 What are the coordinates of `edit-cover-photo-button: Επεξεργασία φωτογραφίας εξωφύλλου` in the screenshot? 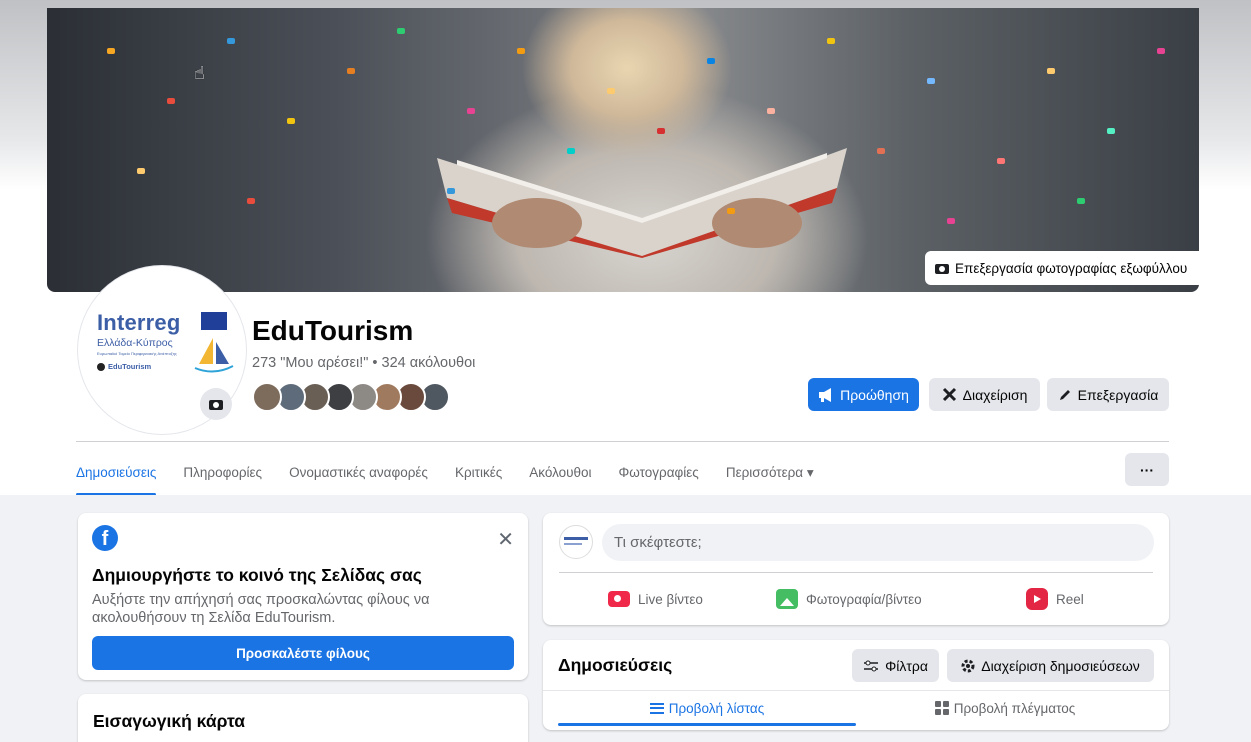 It's located at (1062, 268).